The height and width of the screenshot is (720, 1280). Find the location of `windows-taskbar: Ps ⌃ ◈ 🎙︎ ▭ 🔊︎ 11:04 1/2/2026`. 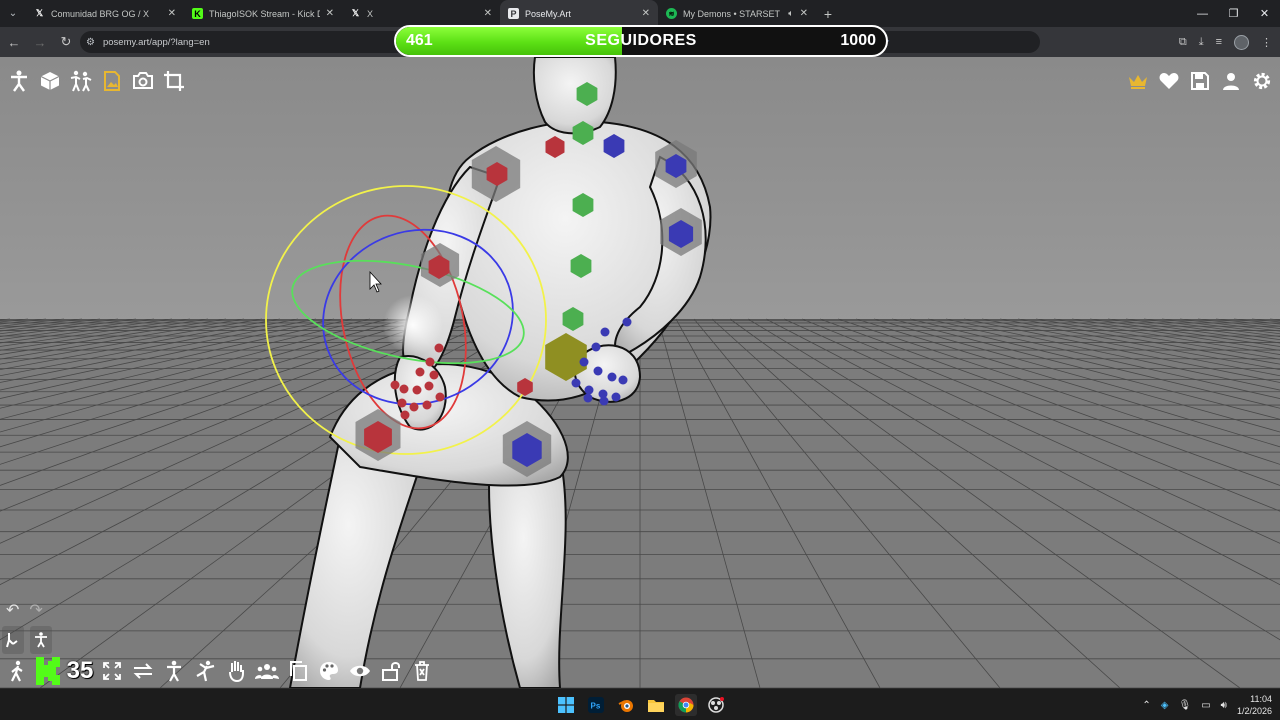

windows-taskbar: Ps ⌃ ◈ 🎙︎ ▭ 🔊︎ 11:04 1/2/2026 is located at coordinates (640, 704).